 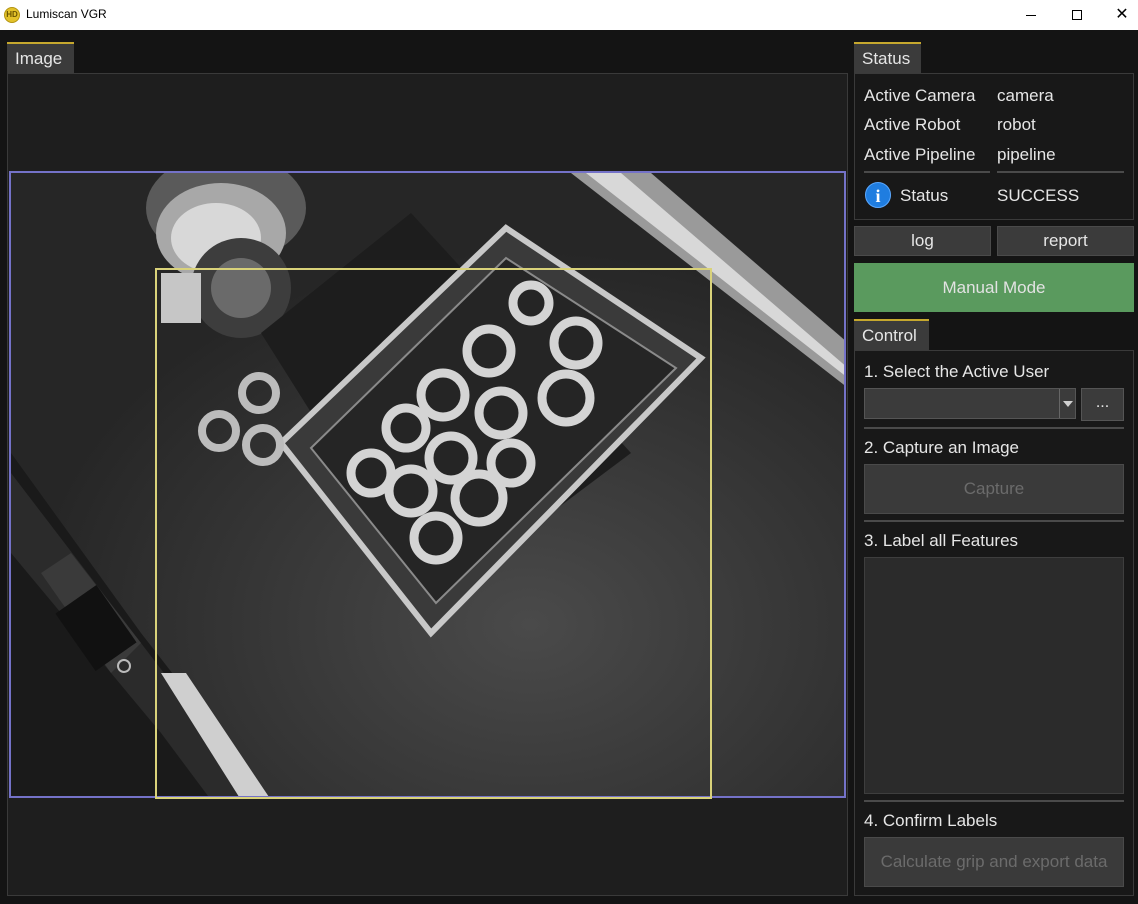 What do you see at coordinates (891, 334) in the screenshot?
I see `tab-control: Control` at bounding box center [891, 334].